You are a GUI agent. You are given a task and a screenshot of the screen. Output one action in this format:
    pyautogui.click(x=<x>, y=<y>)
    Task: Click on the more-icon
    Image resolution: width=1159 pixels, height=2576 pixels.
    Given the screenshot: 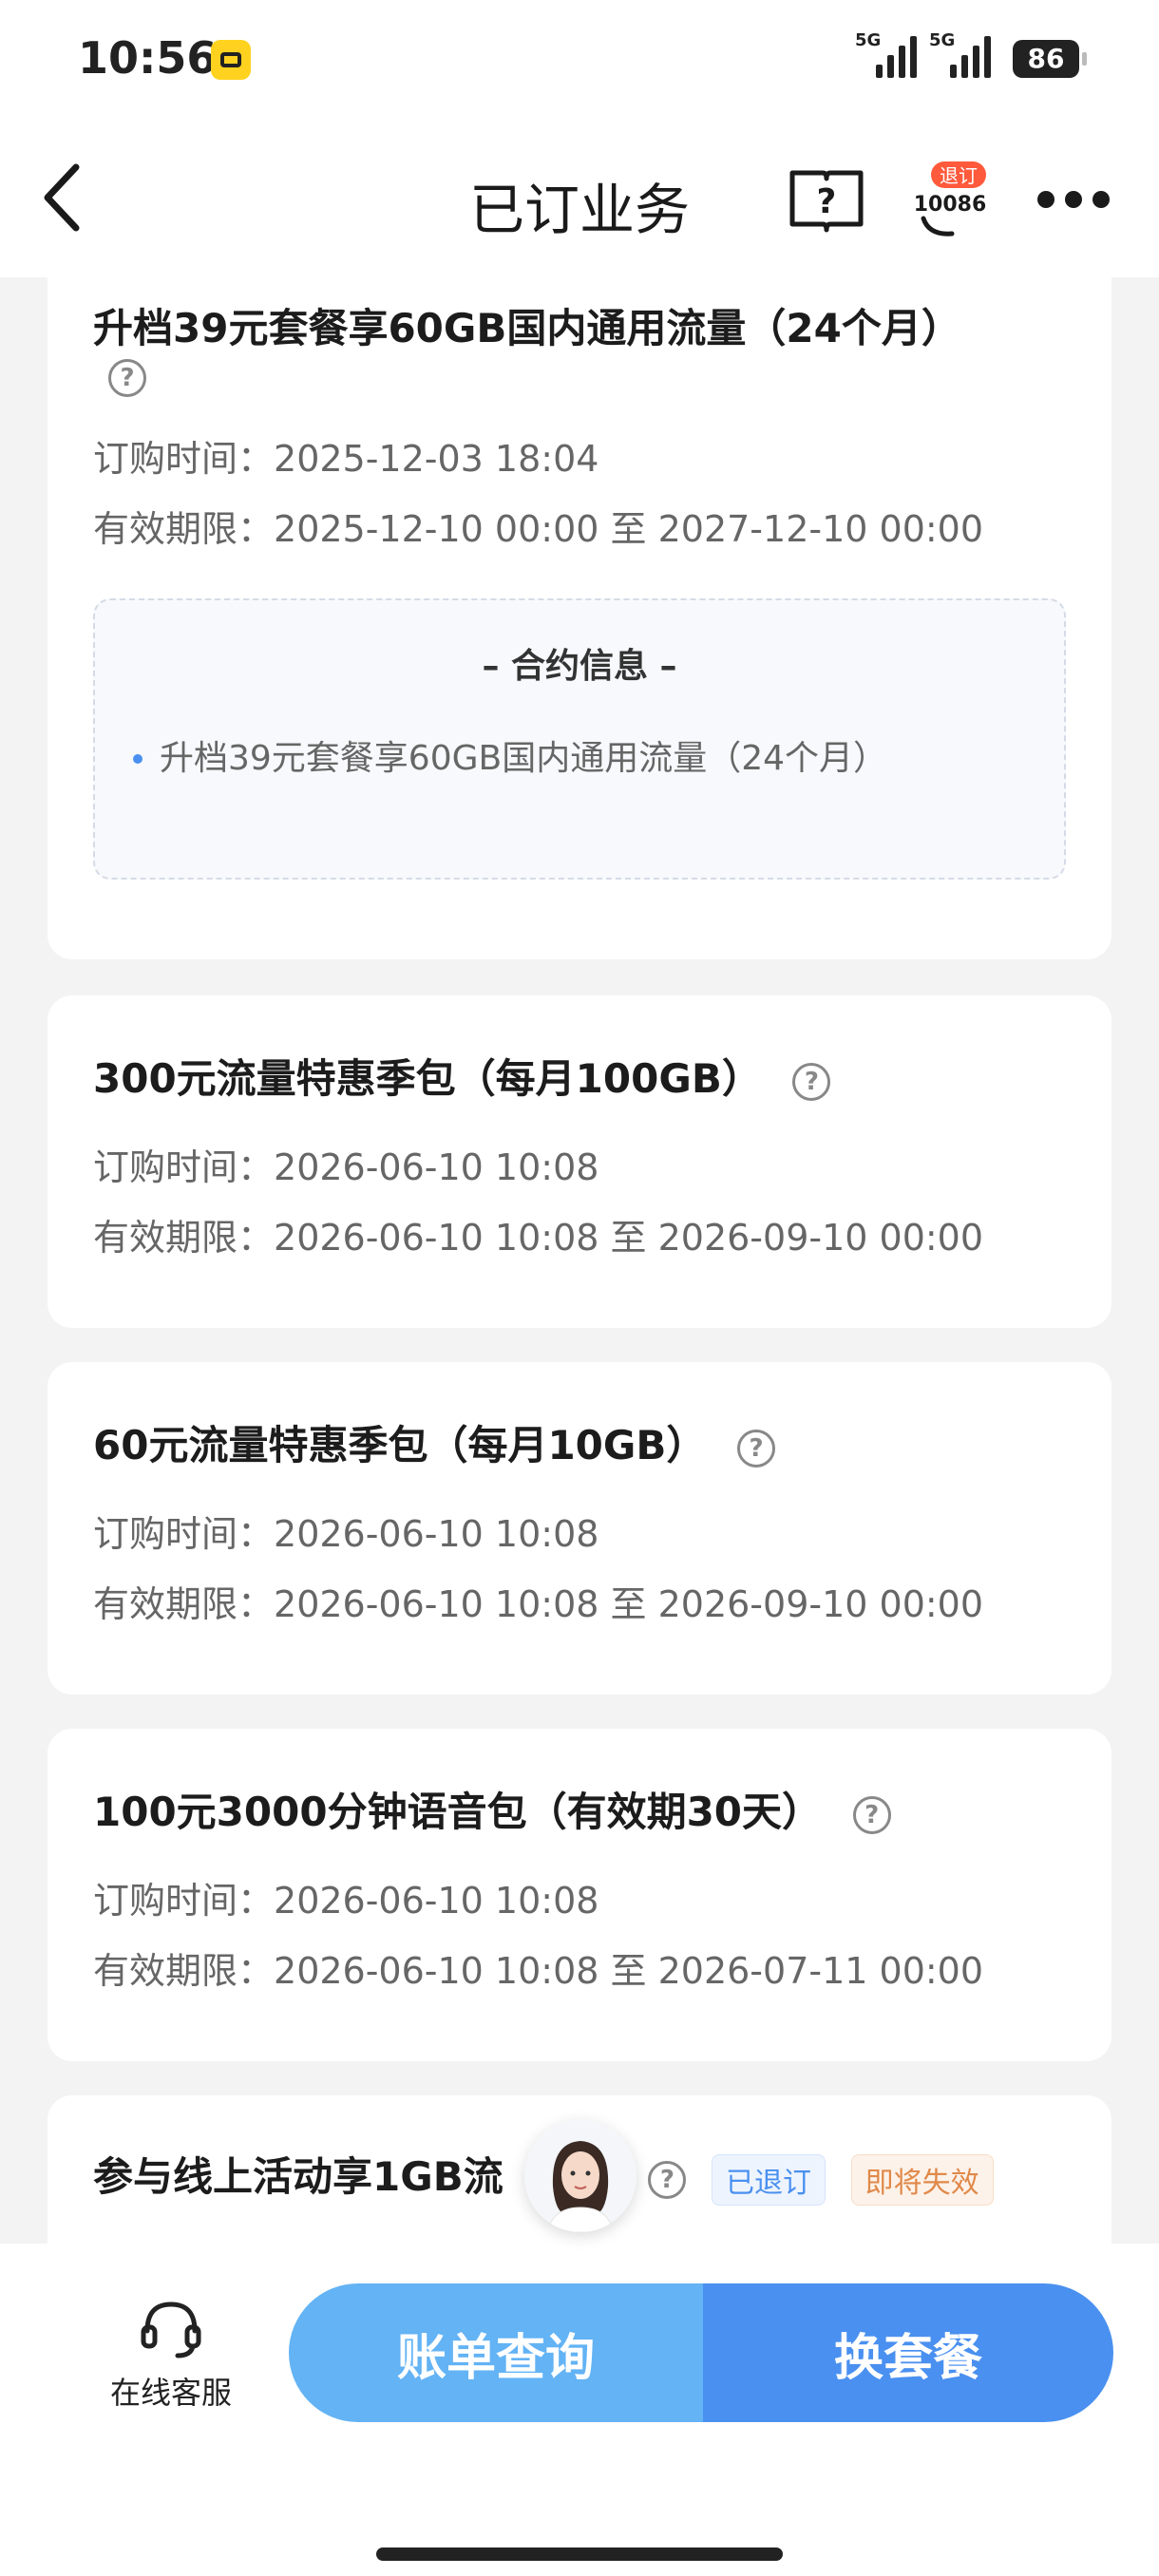 What is the action you would take?
    pyautogui.click(x=1073, y=199)
    